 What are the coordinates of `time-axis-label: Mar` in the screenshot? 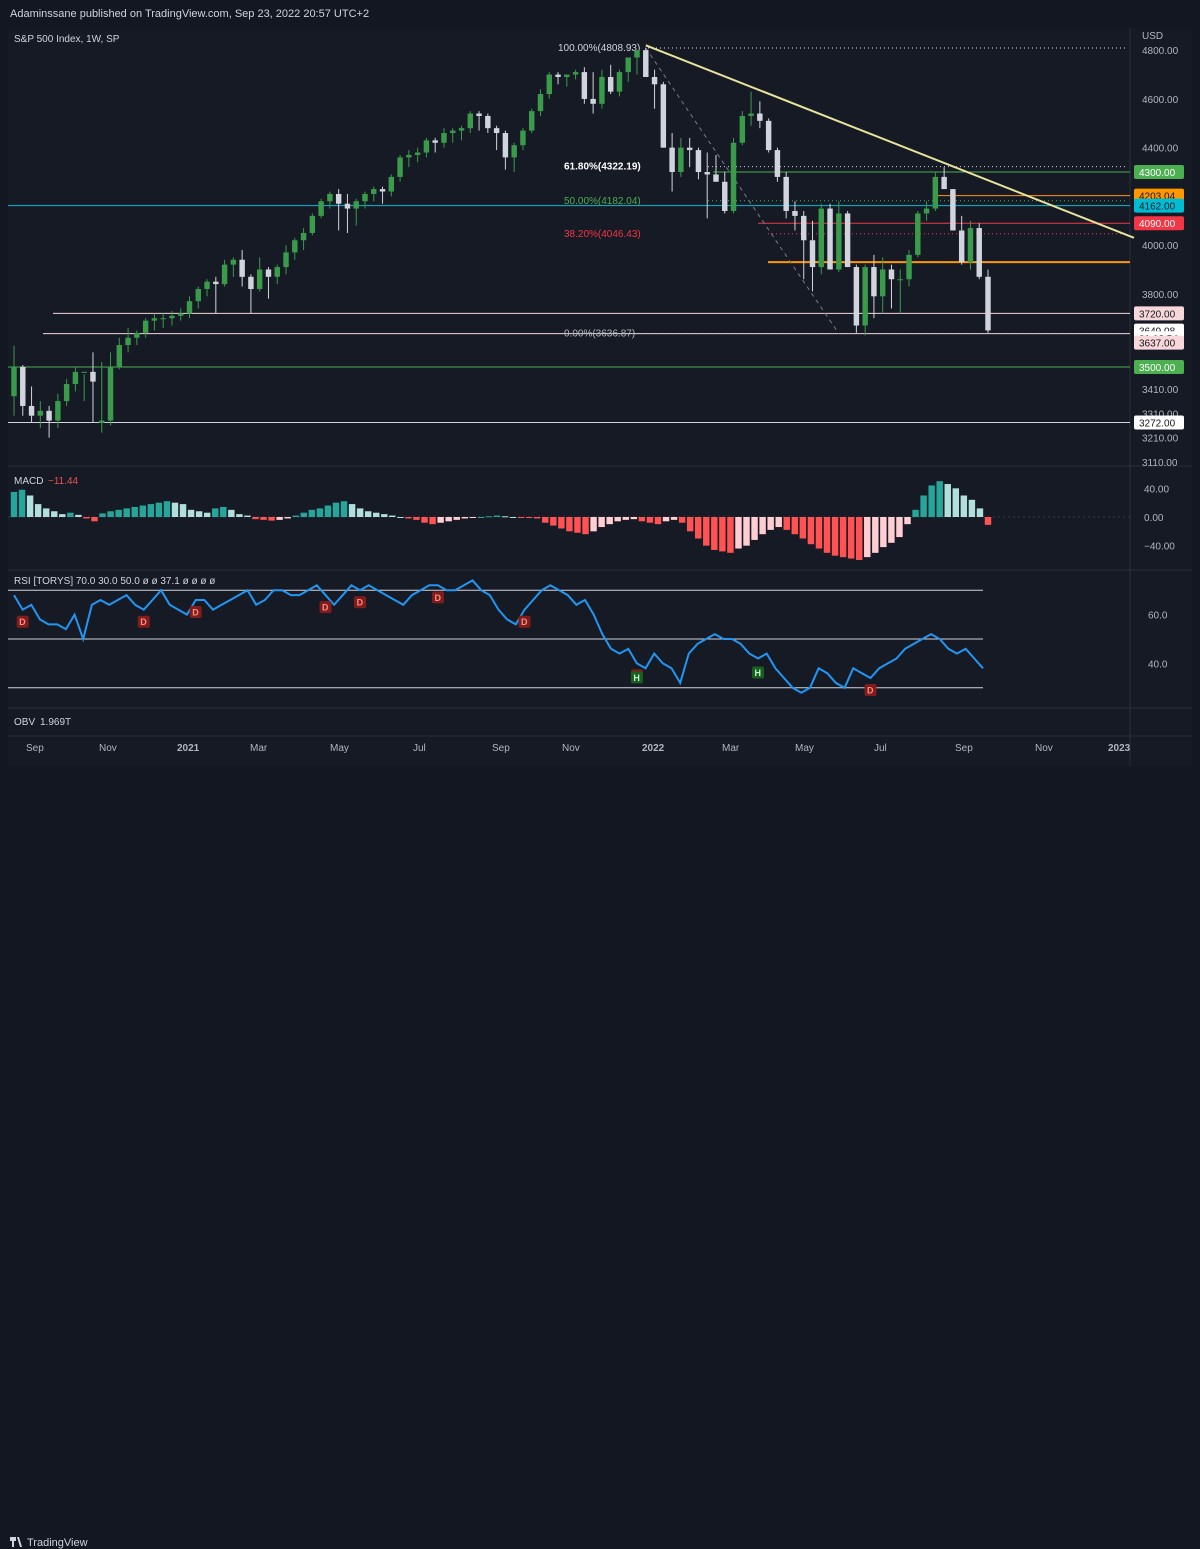 It's located at (731, 748).